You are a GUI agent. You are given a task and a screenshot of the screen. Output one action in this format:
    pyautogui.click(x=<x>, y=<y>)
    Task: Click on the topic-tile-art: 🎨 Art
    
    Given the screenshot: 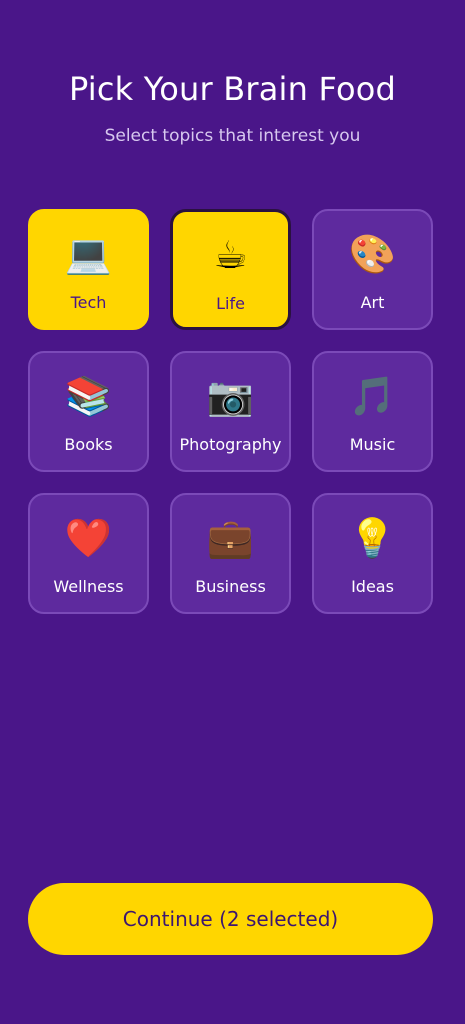 What is the action you would take?
    pyautogui.click(x=372, y=269)
    